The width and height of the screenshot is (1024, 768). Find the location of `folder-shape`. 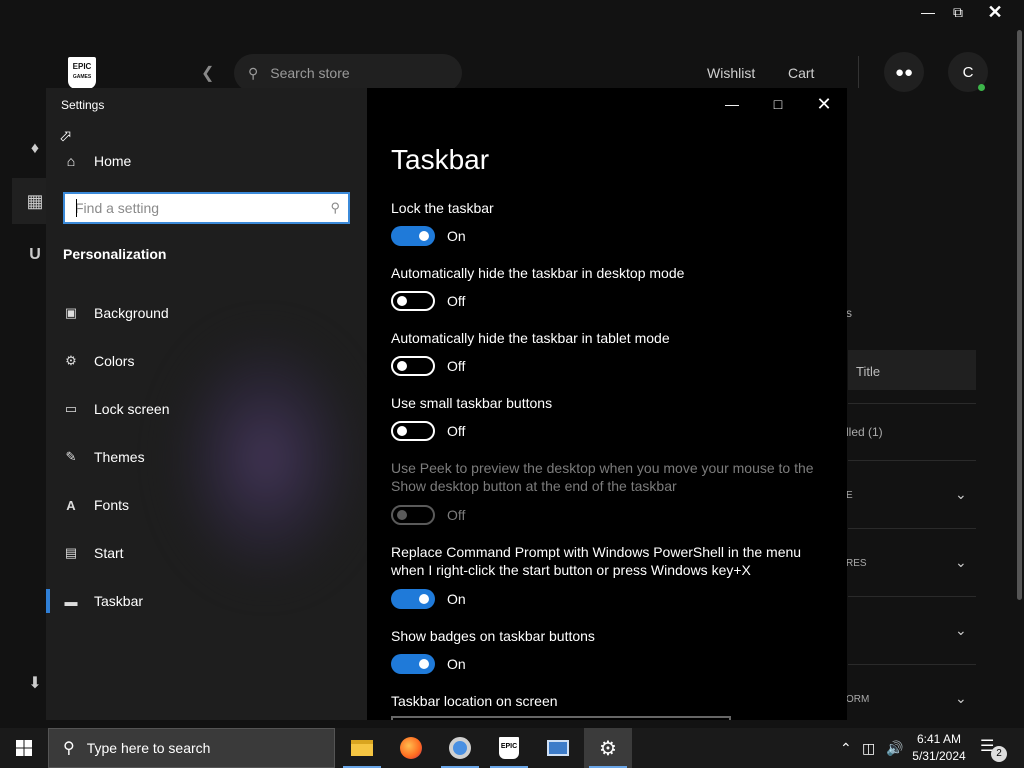

folder-shape is located at coordinates (362, 748).